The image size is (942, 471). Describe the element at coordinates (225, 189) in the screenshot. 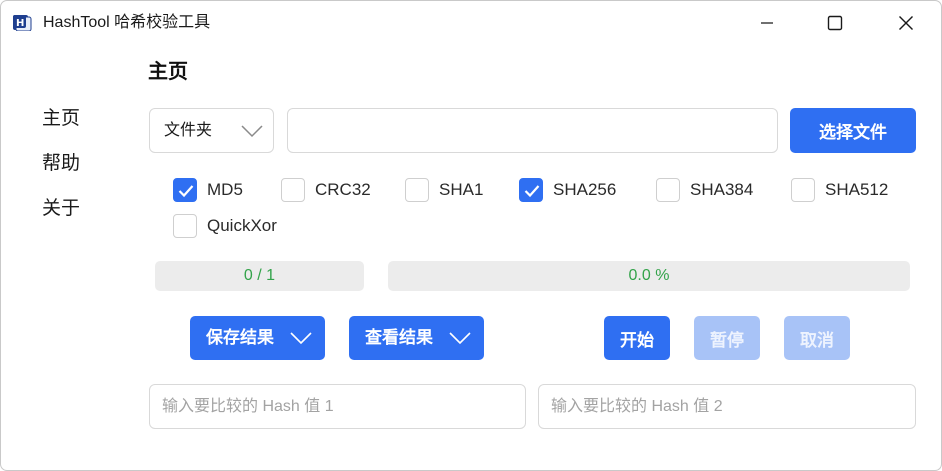

I see `checkbox-label: MD5` at that location.